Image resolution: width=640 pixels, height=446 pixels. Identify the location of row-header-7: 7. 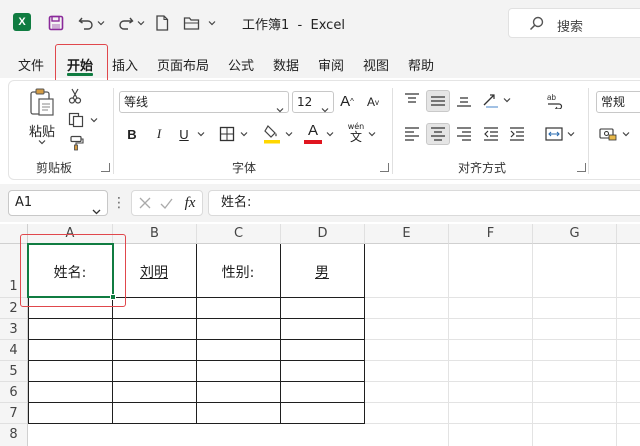
(14, 413).